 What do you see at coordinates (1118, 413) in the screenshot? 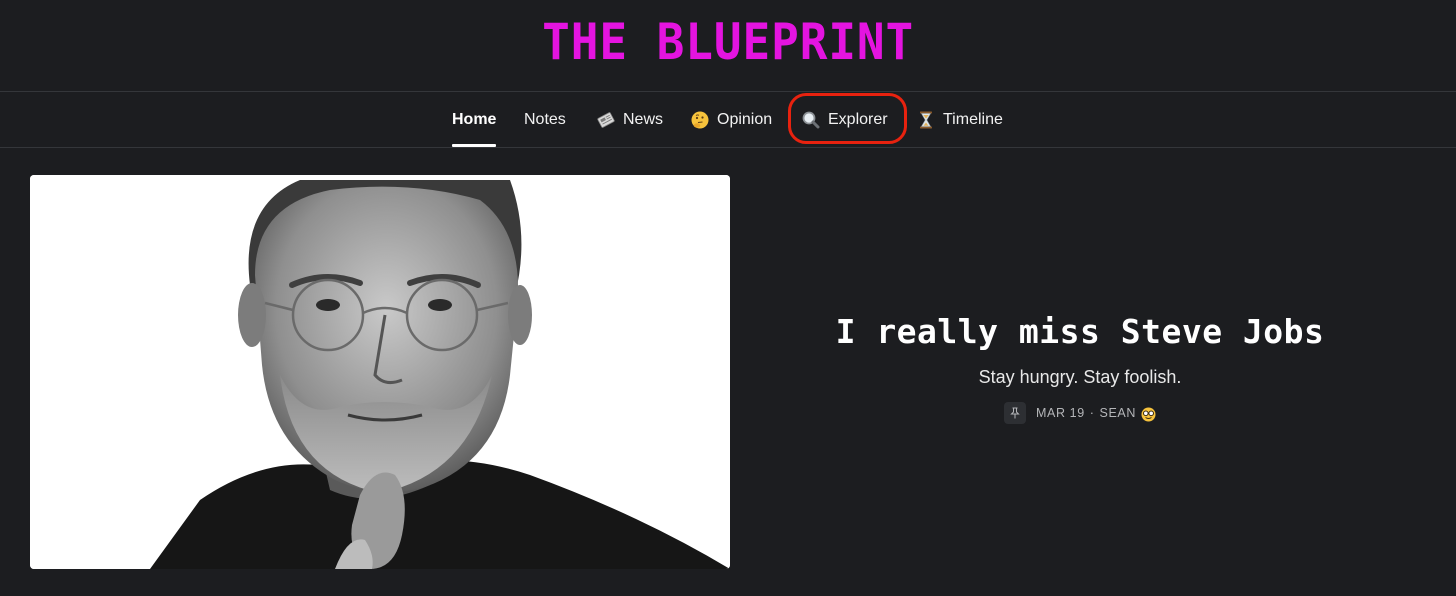
I see `post-author: SEAN` at bounding box center [1118, 413].